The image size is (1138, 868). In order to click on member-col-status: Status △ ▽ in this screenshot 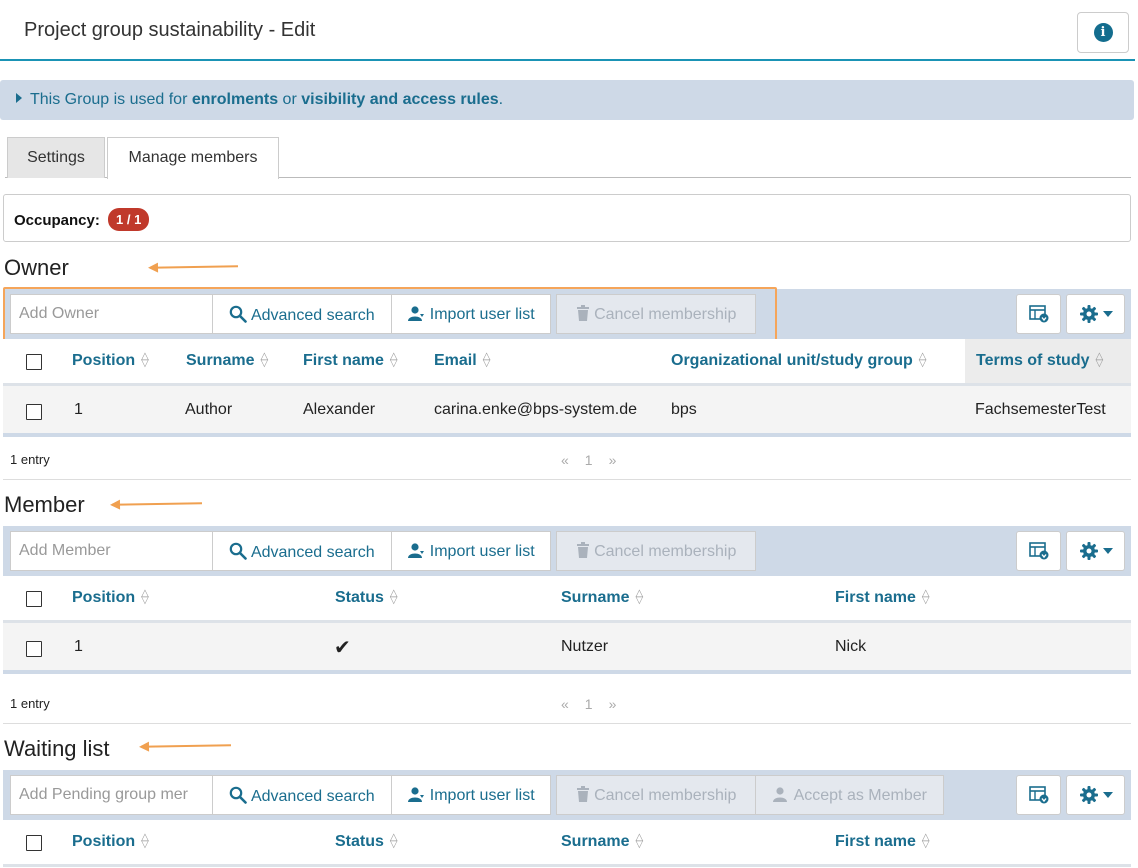, I will do `click(366, 598)`.